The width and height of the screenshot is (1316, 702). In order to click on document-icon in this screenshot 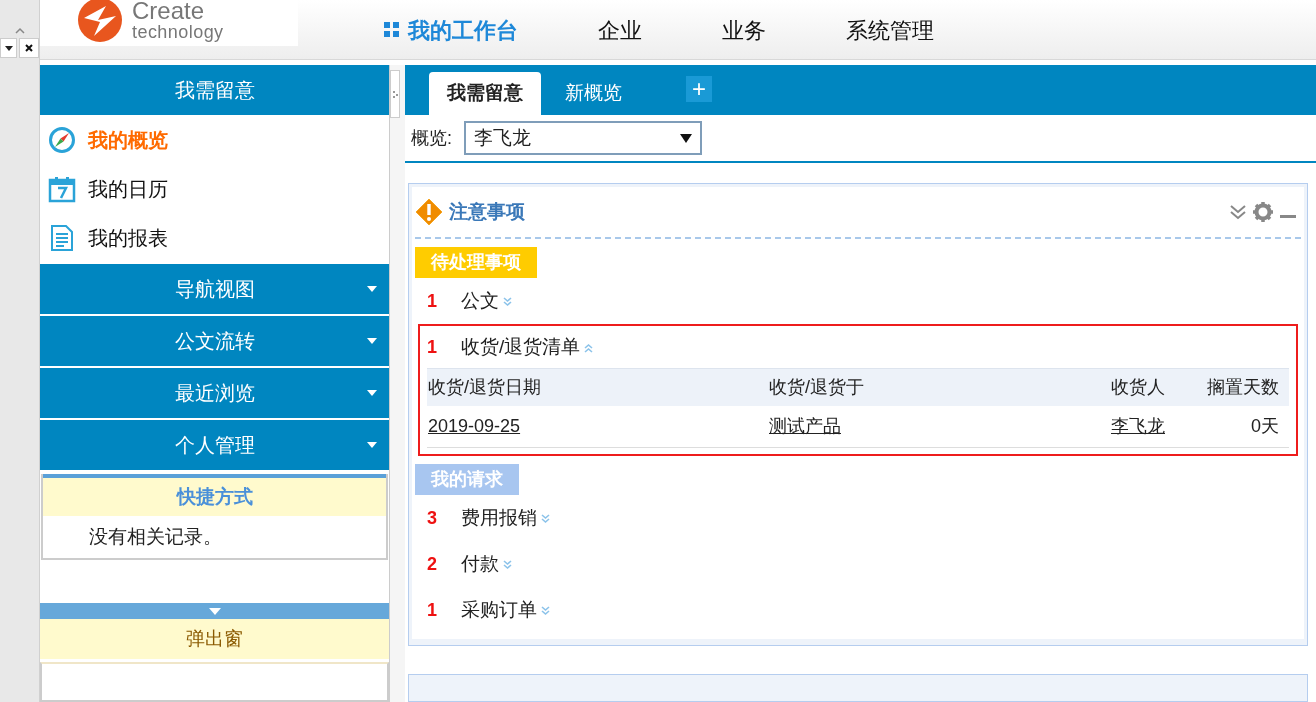, I will do `click(62, 237)`.